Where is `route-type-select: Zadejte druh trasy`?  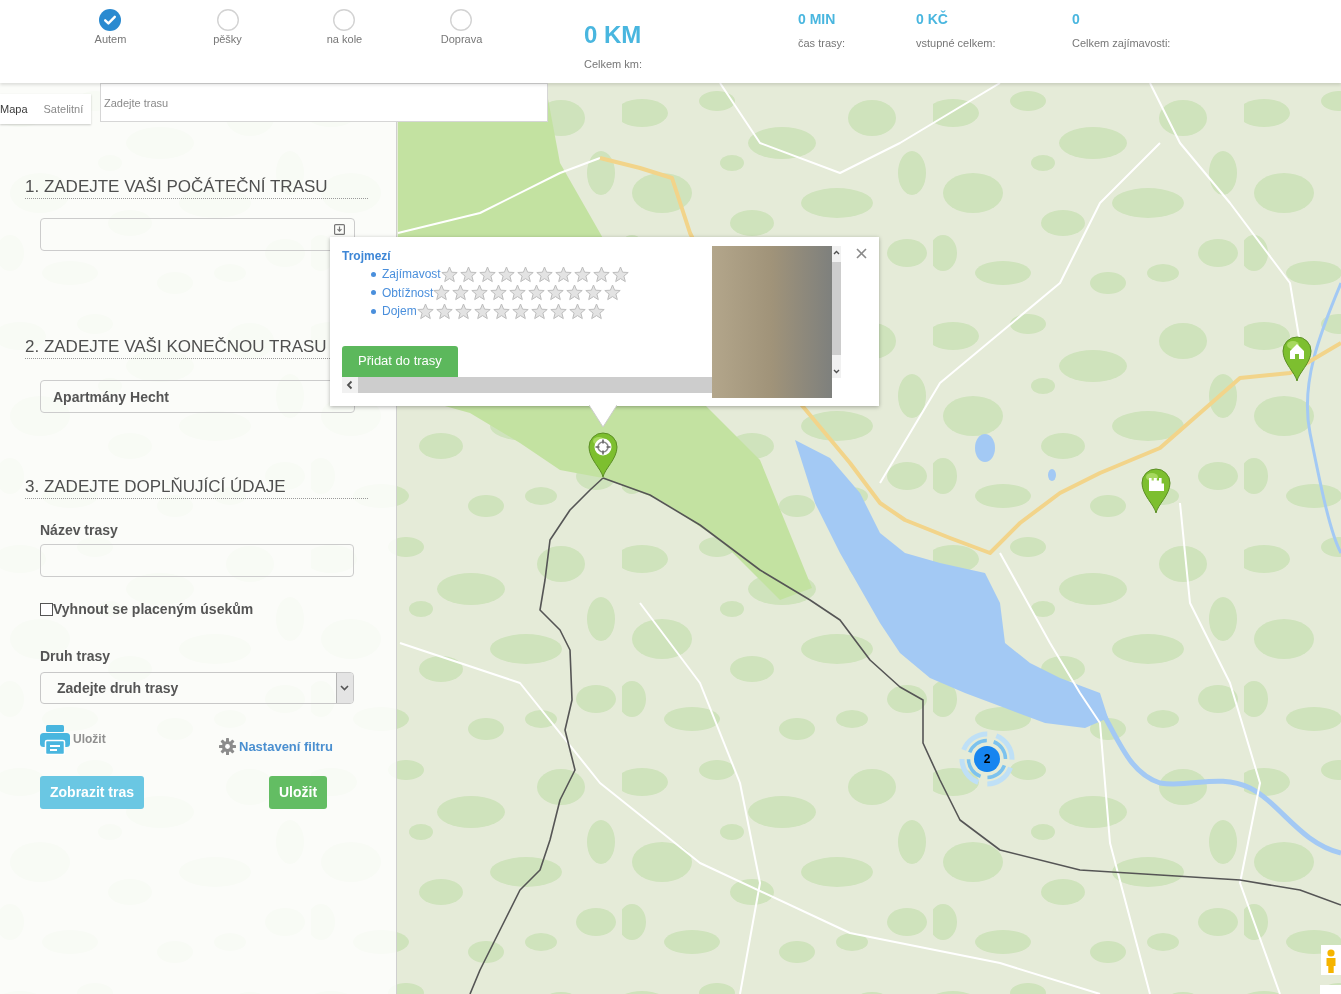 route-type-select: Zadejte druh trasy is located at coordinates (197, 688).